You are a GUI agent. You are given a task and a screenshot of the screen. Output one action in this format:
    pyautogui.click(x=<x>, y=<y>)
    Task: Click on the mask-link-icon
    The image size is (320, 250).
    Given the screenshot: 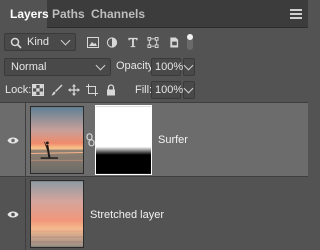 What is the action you would take?
    pyautogui.click(x=90, y=140)
    